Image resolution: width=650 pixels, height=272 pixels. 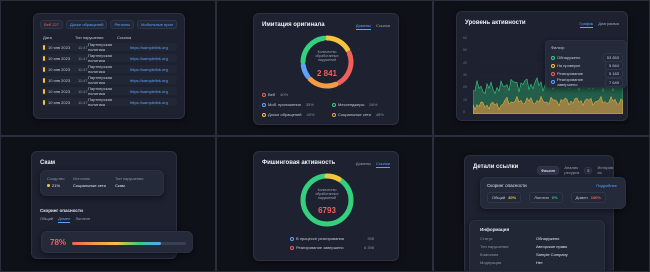 What do you see at coordinates (552, 246) in the screenshot?
I see `info-value: Авторское право` at bounding box center [552, 246].